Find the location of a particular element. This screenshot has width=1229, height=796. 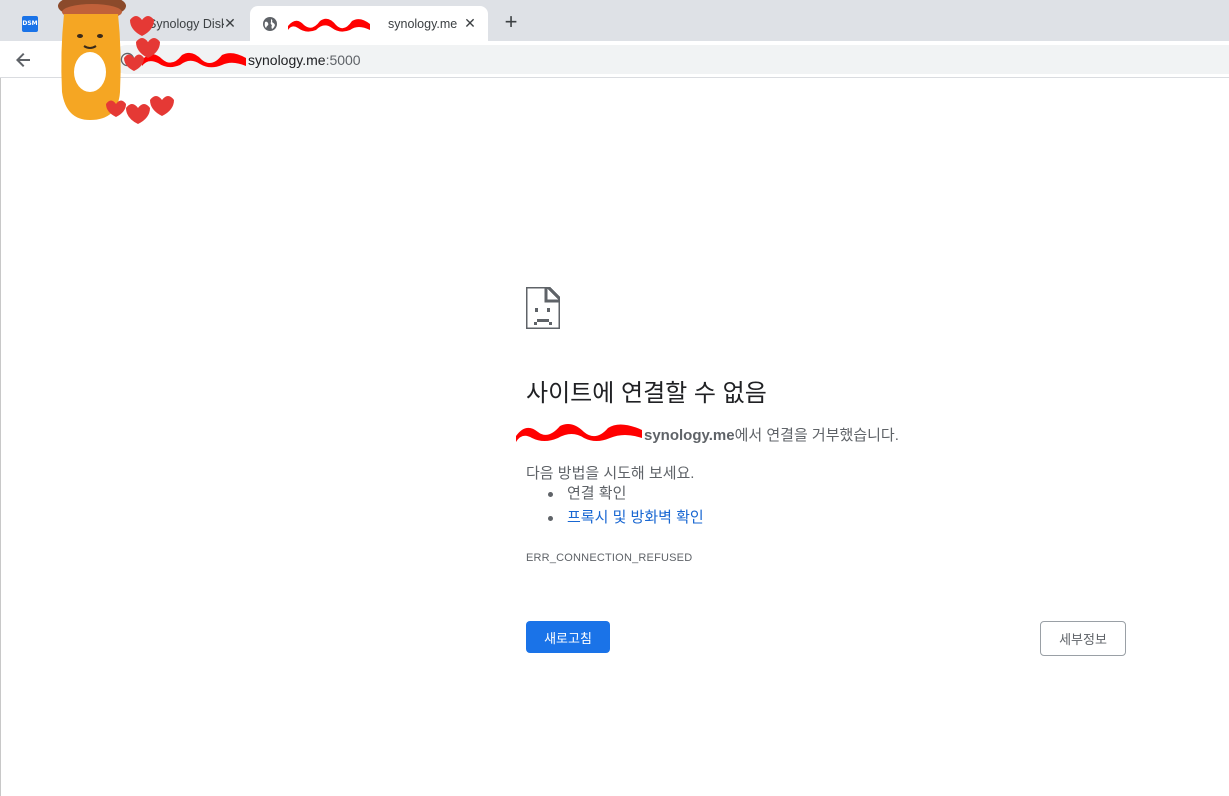

error-message-text: 에서 연결을 거부했습니다. is located at coordinates (816, 435).